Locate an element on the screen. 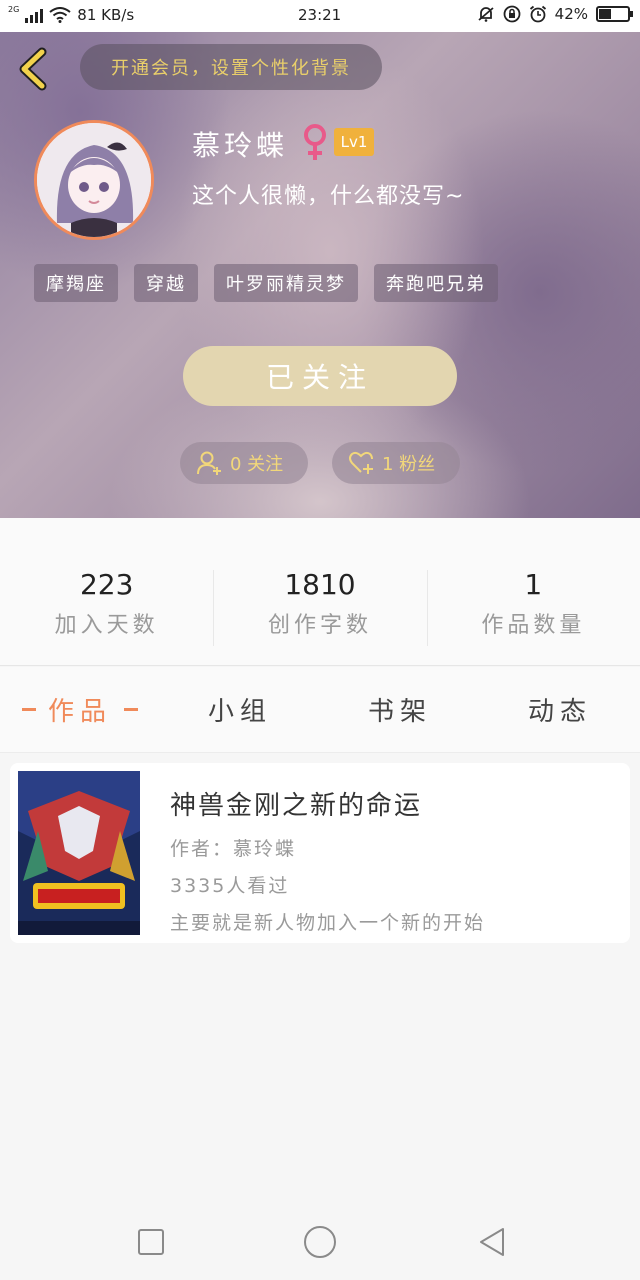  female-icon is located at coordinates (315, 142).